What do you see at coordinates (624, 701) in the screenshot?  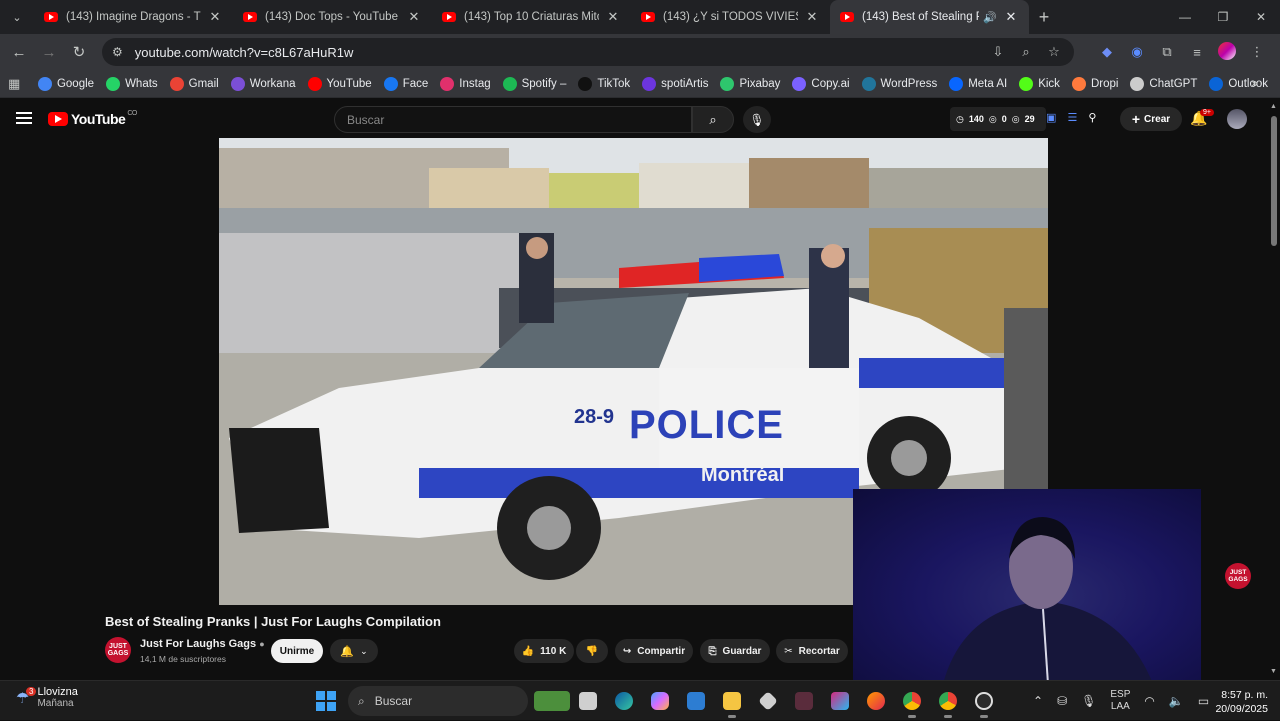 I see `edge-icon` at bounding box center [624, 701].